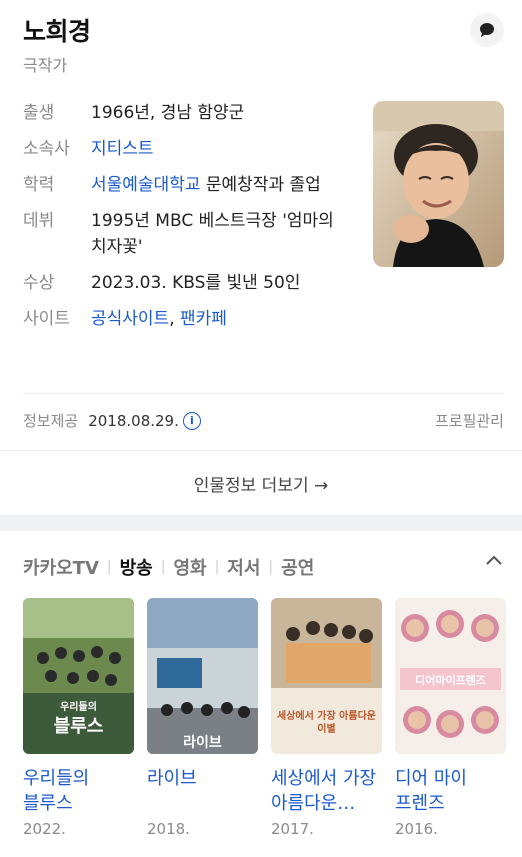 This screenshot has height=857, width=522. I want to click on person-name: 노희경, so click(57, 31).